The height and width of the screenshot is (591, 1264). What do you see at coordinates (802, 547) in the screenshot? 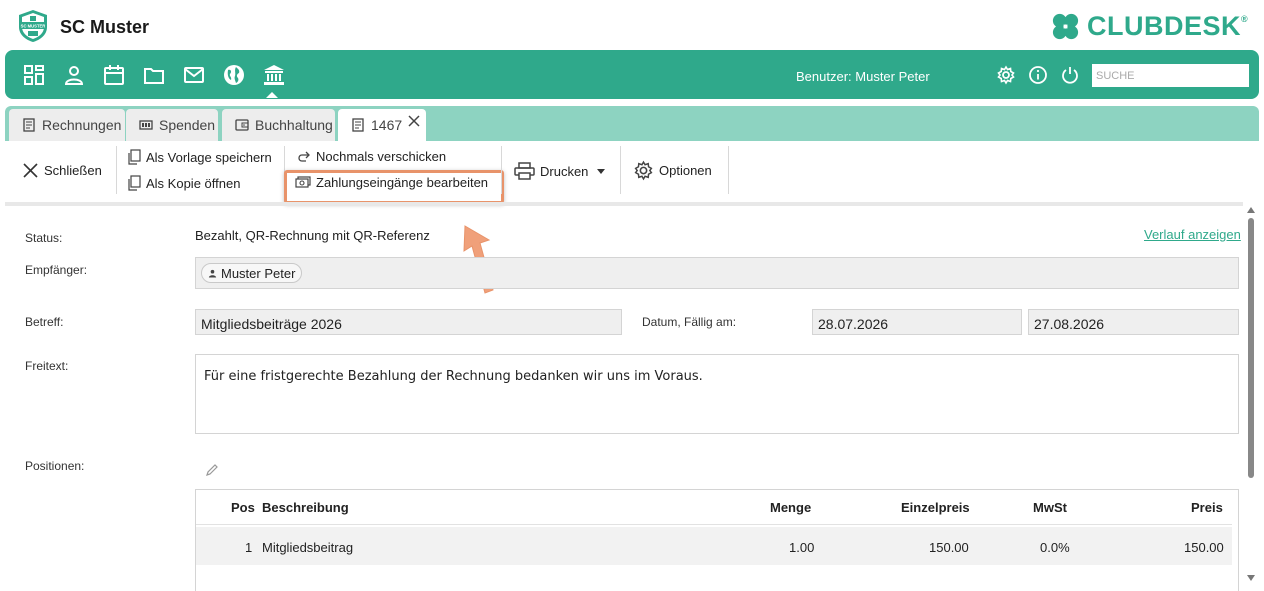
I see `cell-quantity: 1.00` at bounding box center [802, 547].